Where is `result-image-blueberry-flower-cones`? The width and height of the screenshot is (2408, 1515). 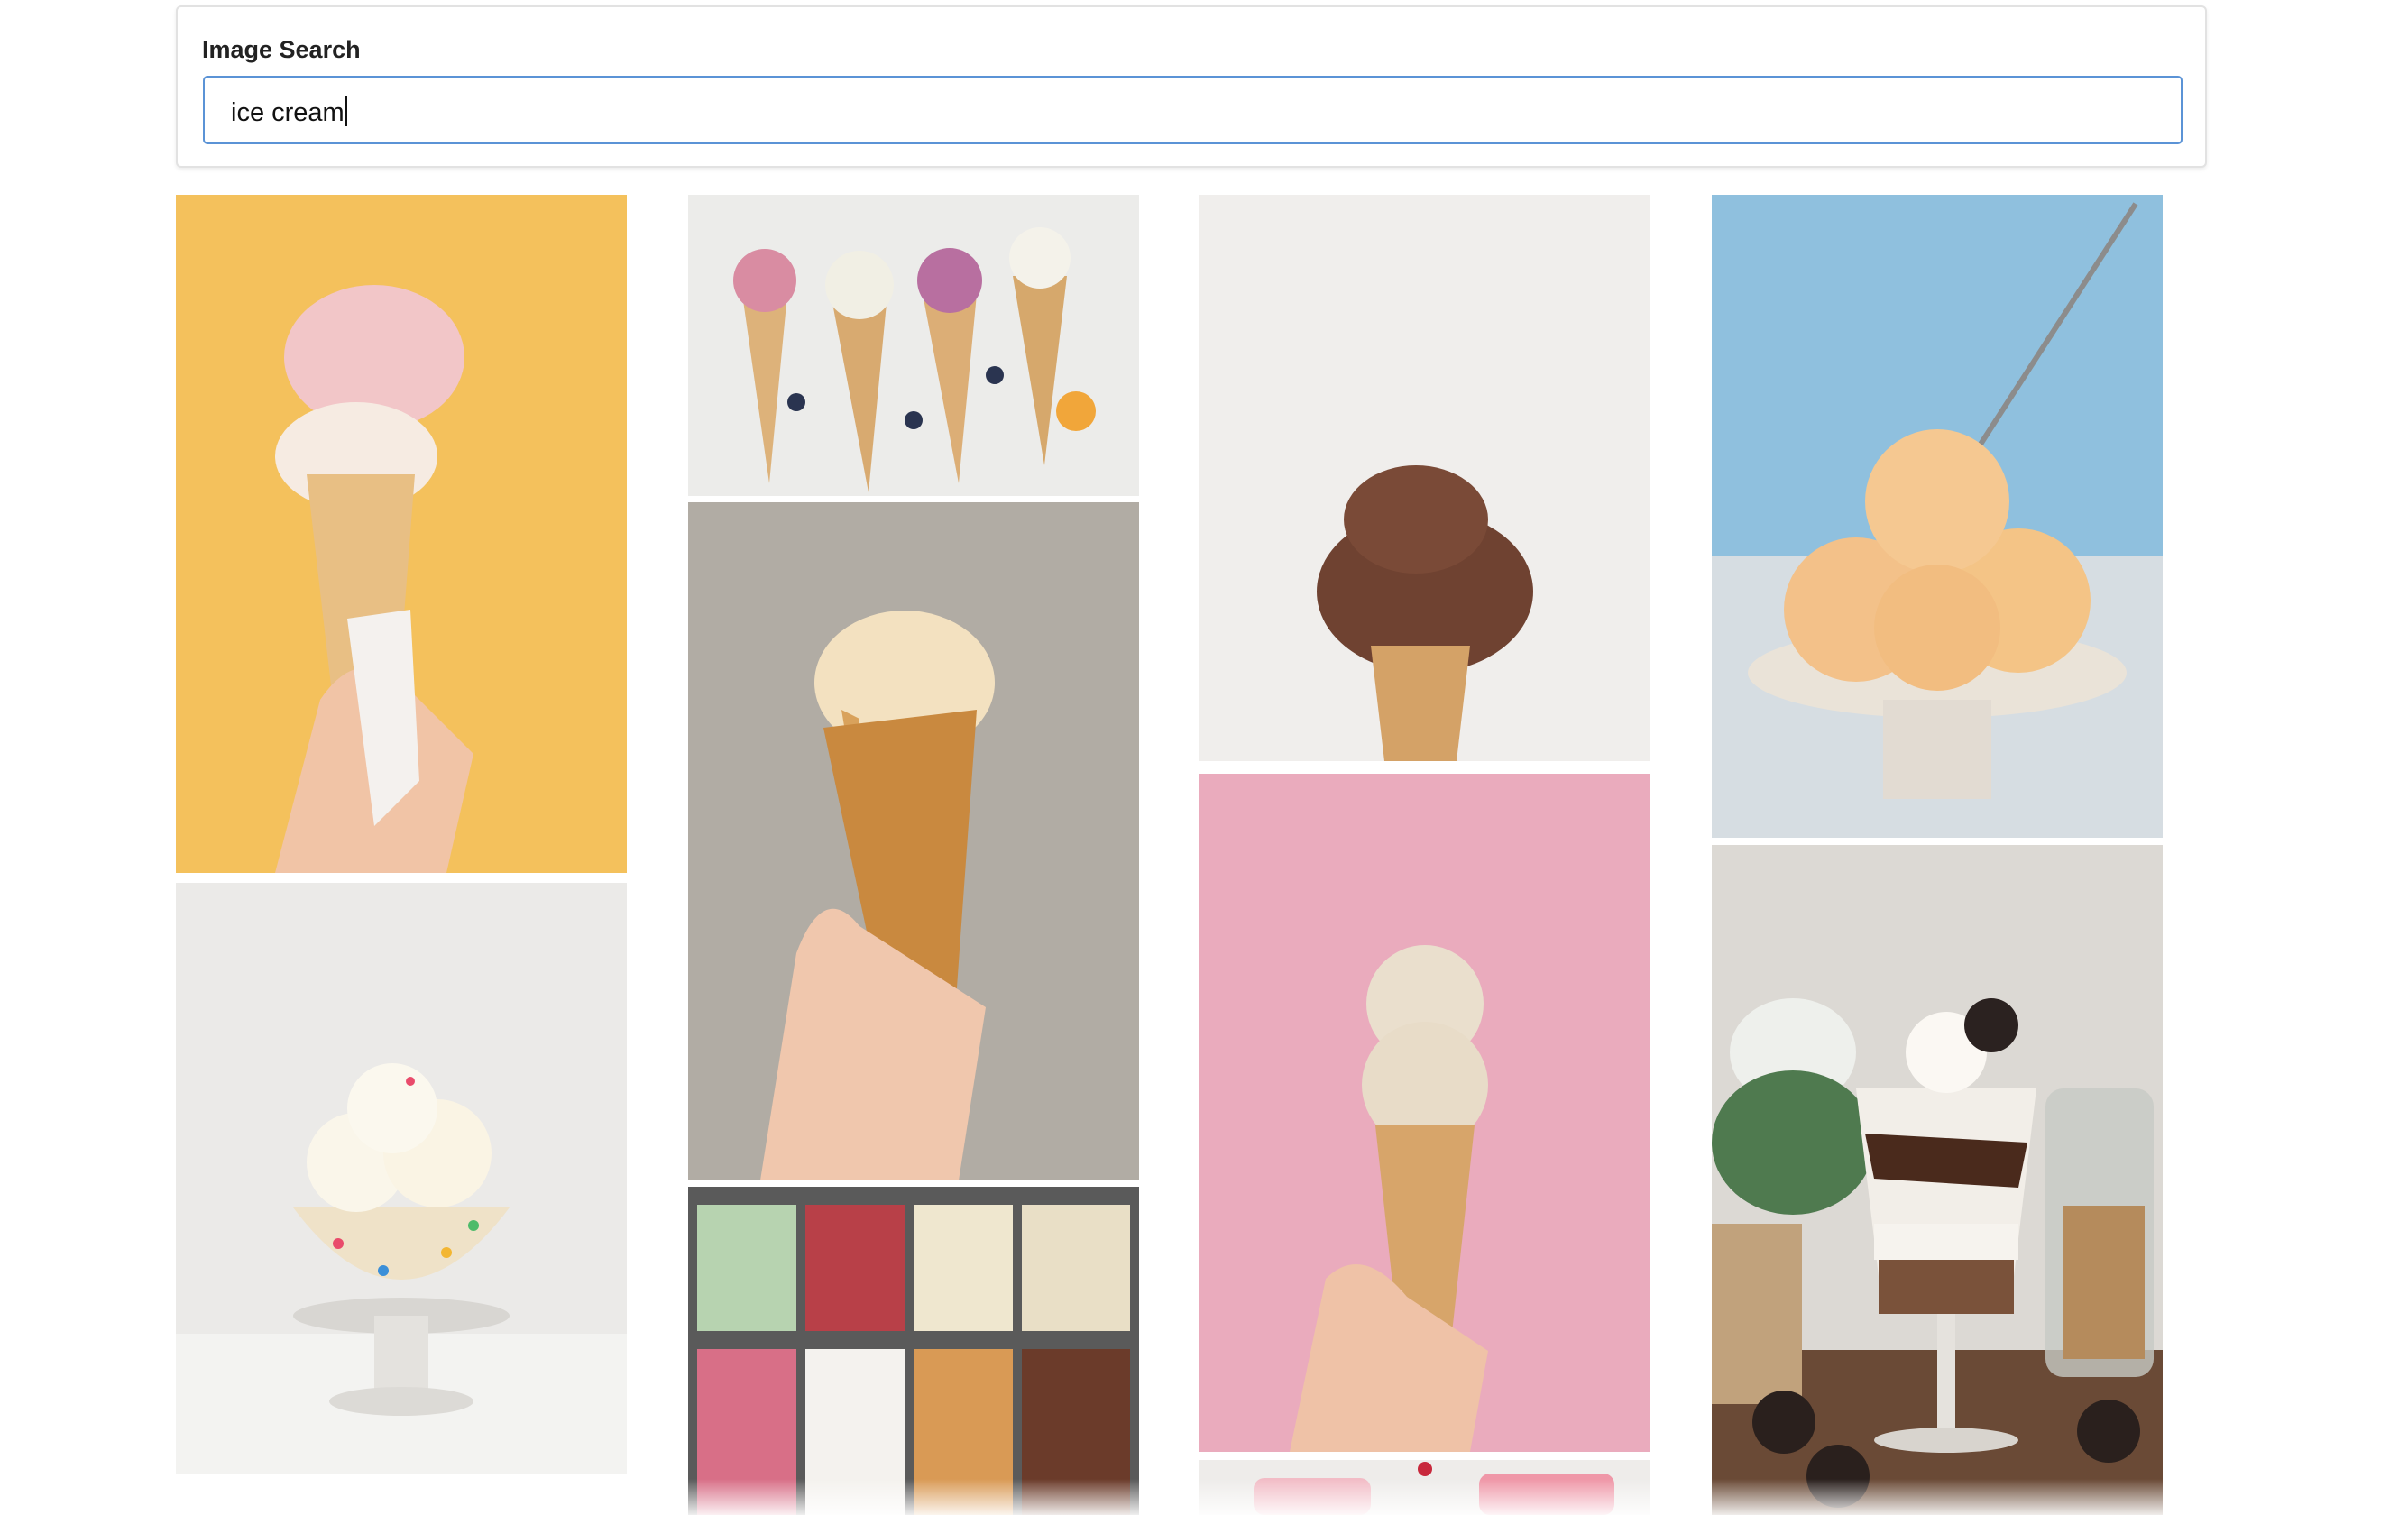 result-image-blueberry-flower-cones is located at coordinates (913, 346).